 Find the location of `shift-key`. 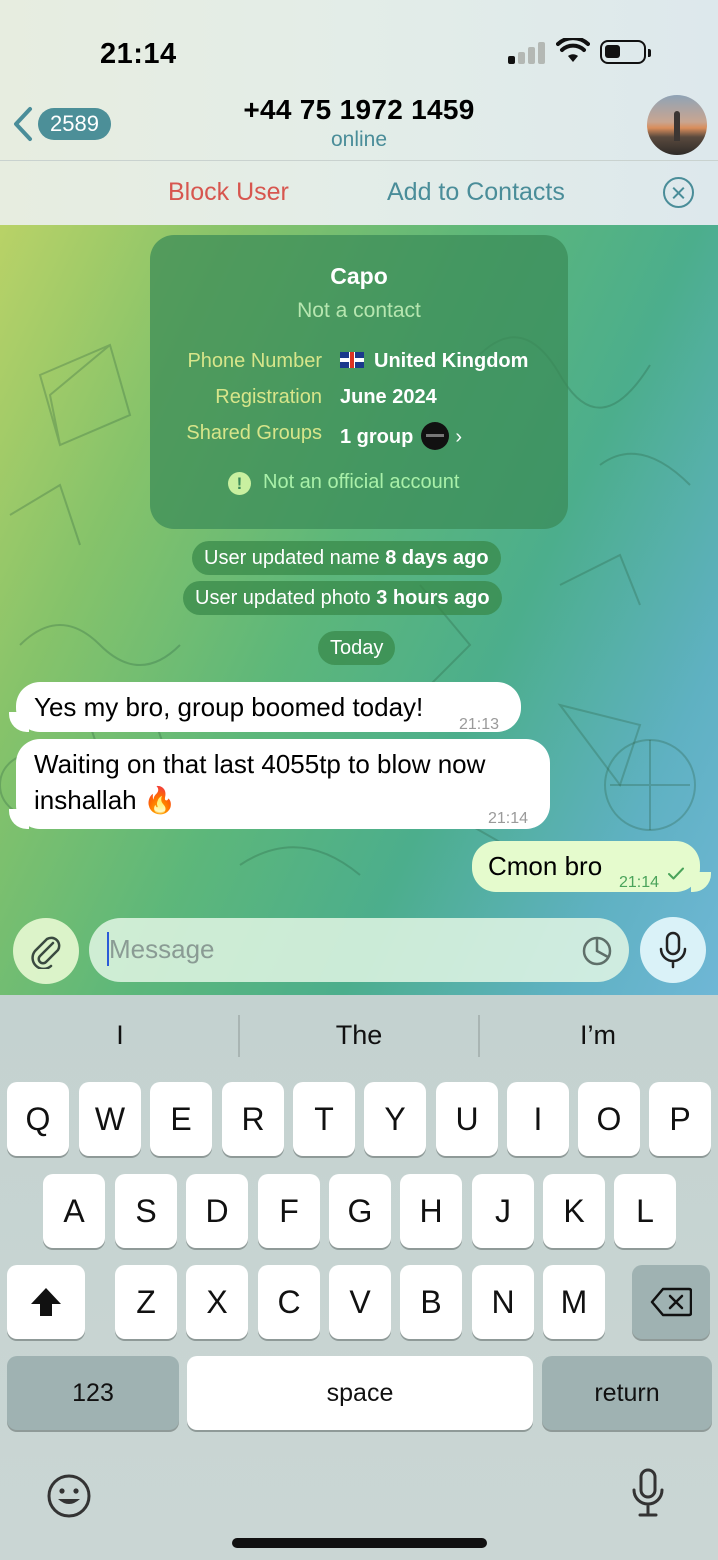

shift-key is located at coordinates (46, 1302).